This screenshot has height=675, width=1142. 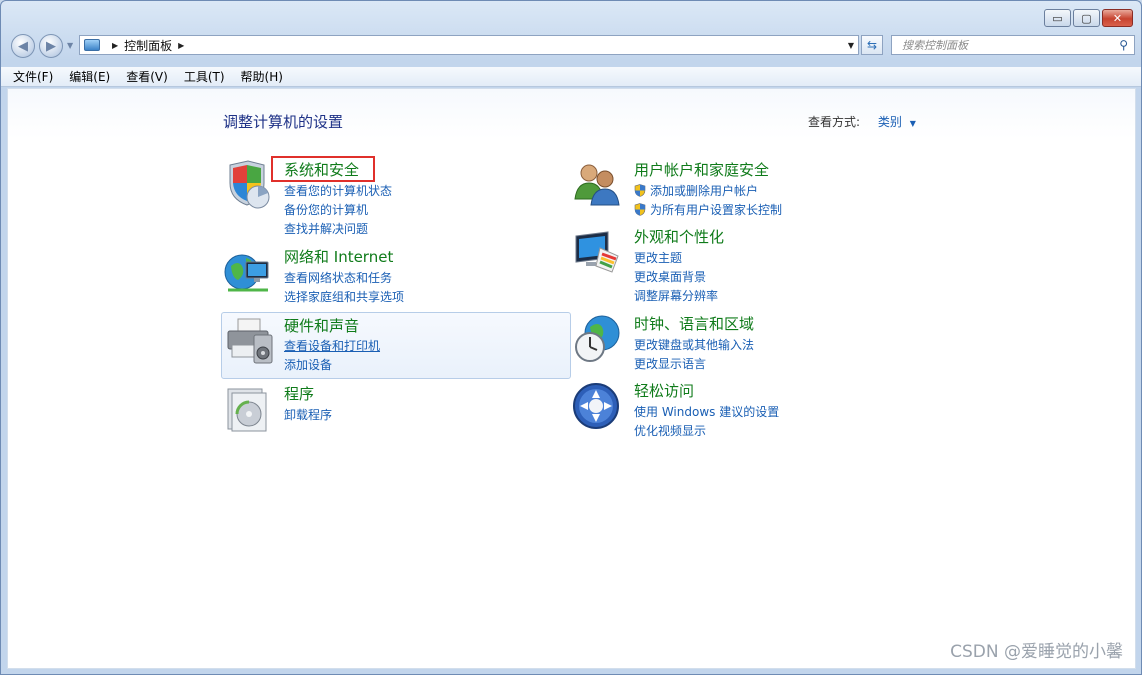 I want to click on back-button: ◀, so click(x=23, y=46).